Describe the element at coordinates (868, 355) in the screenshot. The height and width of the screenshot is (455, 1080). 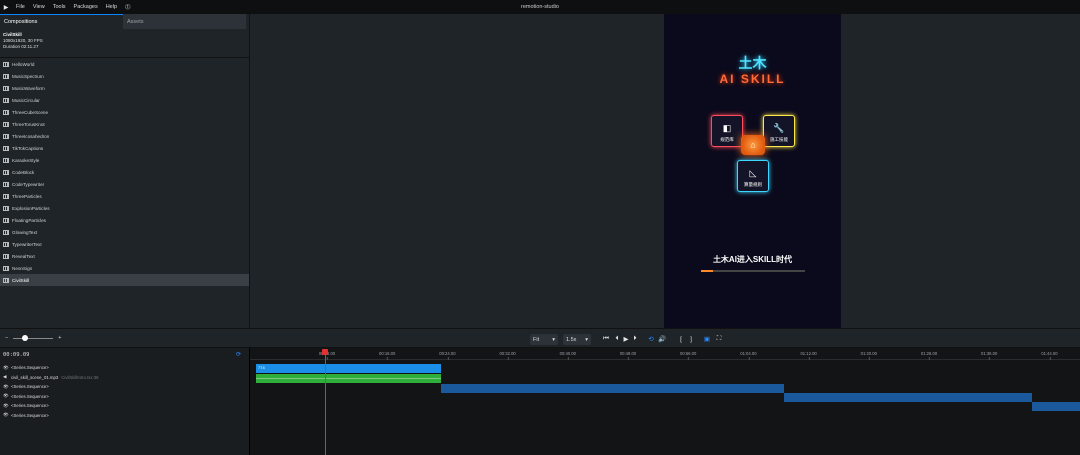
I see `ruler-tick: 01:20.00` at that location.